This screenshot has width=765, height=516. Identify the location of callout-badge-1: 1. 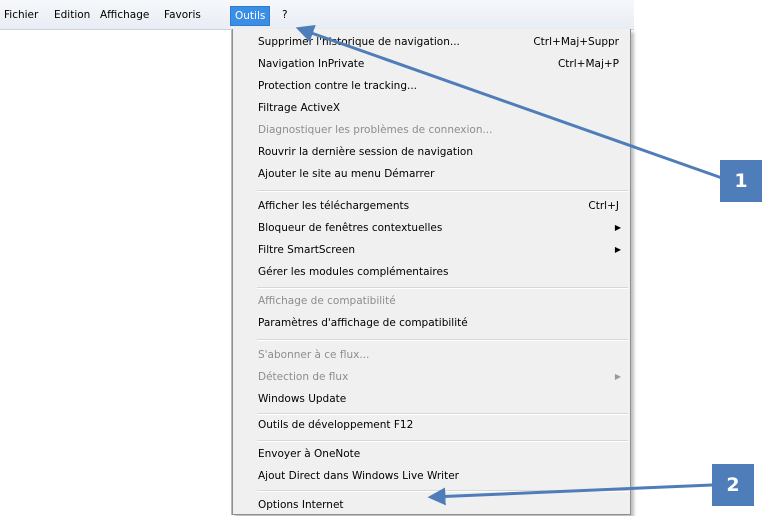
(741, 181).